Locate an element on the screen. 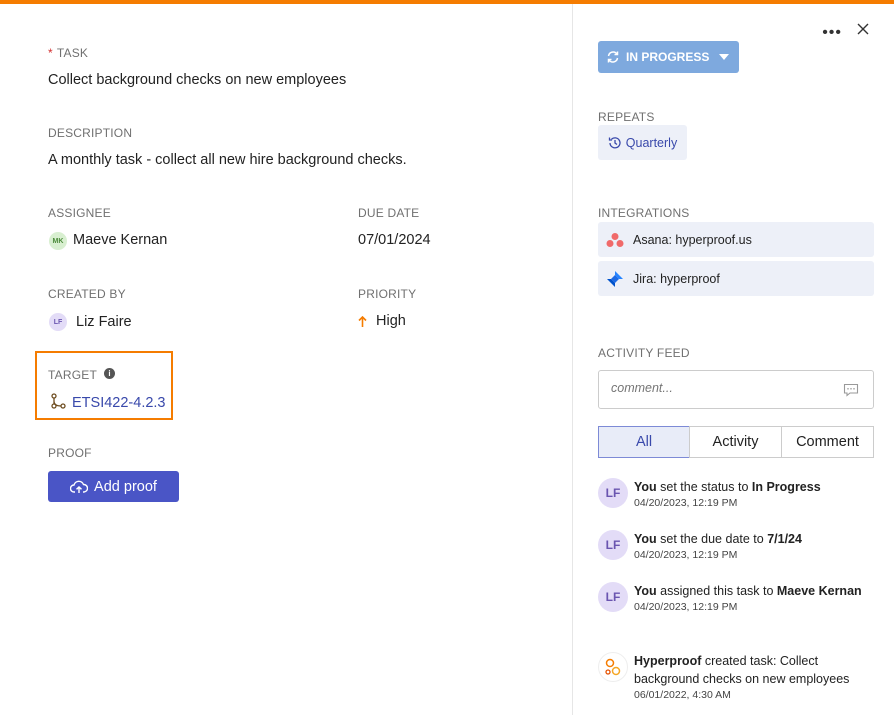 Image resolution: width=894 pixels, height=715 pixels. history-icon is located at coordinates (614, 142).